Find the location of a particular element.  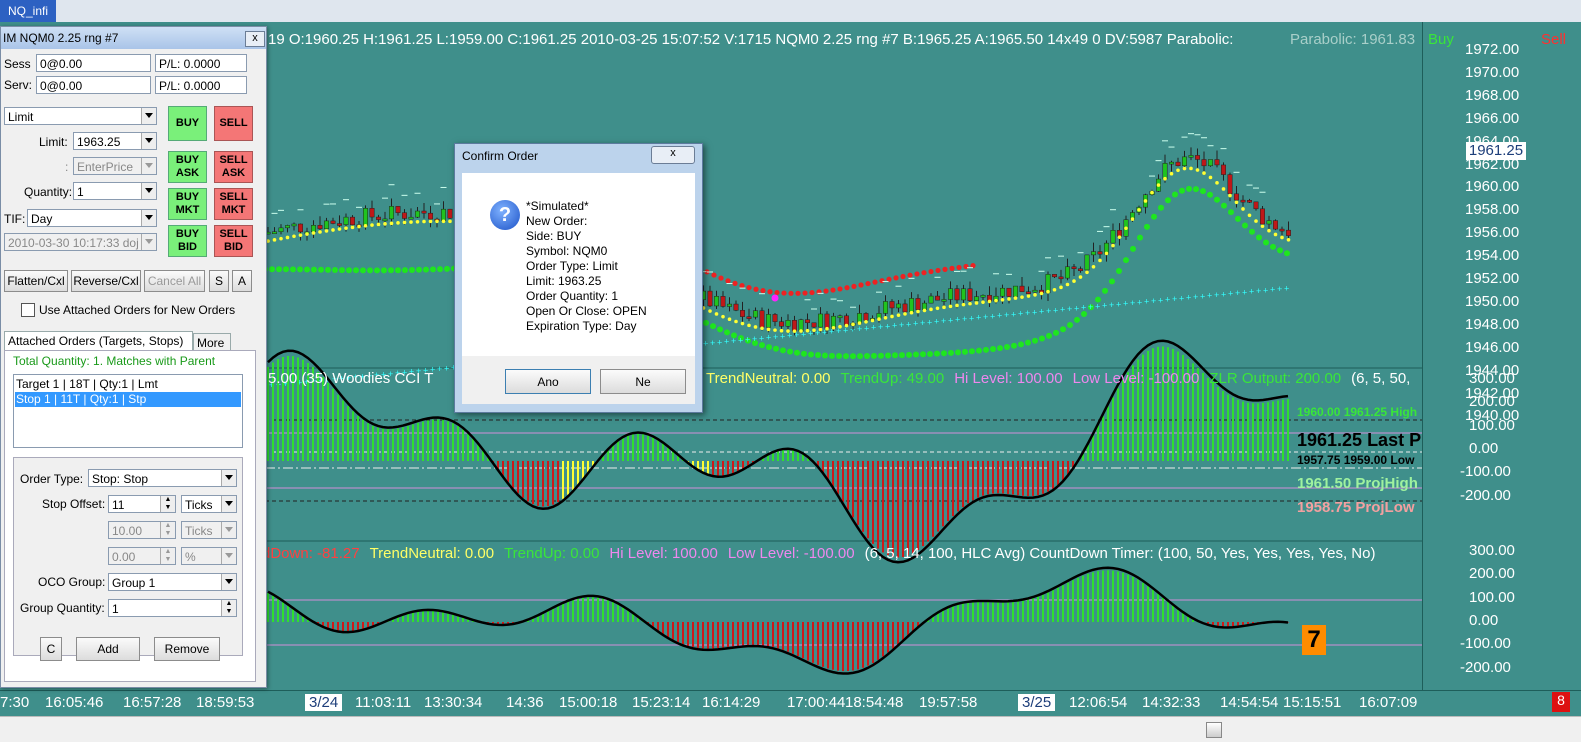

stop-offset-input: 11 ▲ ▼ is located at coordinates (142, 504).